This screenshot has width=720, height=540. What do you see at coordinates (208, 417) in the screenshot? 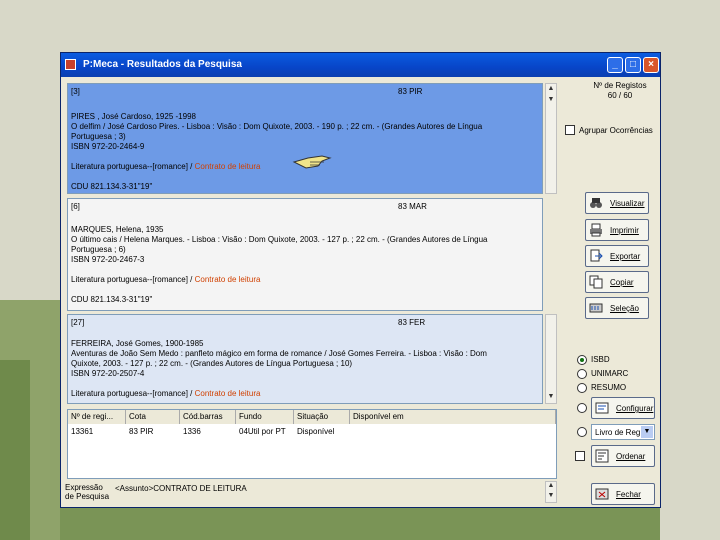
I see `column-header: Cód.barras` at bounding box center [208, 417].